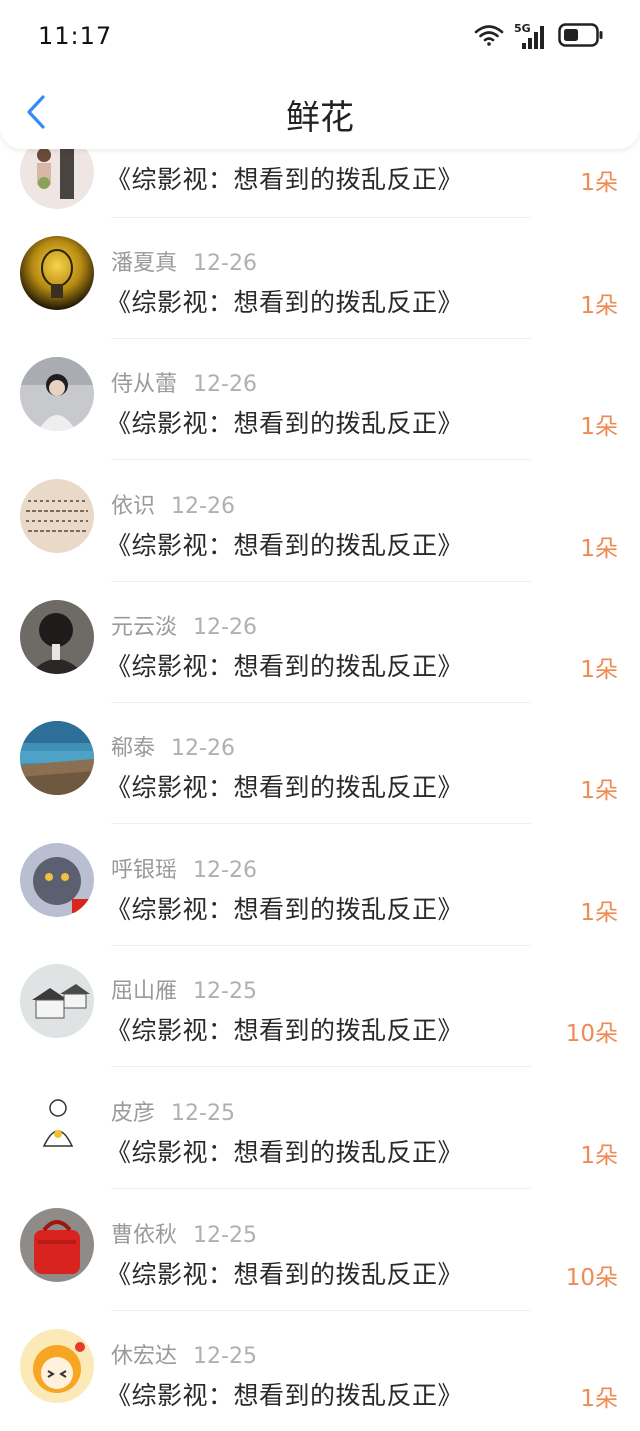 This screenshot has height=1431, width=640. Describe the element at coordinates (144, 384) in the screenshot. I see `user-name: 侍从蕾` at that location.